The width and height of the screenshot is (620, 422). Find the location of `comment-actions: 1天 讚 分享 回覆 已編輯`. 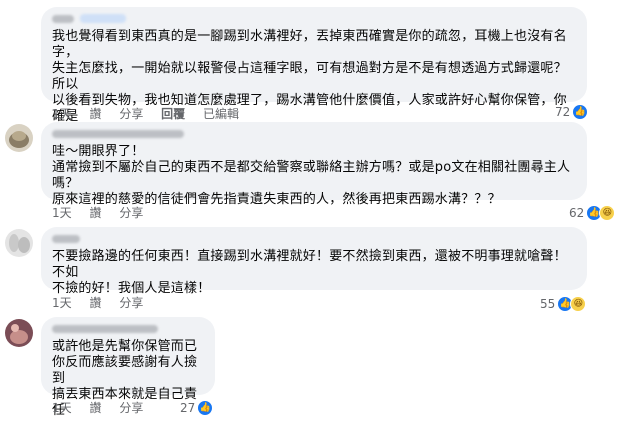

comment-actions: 1天 讚 分享 回覆 已編輯 is located at coordinates (152, 114).